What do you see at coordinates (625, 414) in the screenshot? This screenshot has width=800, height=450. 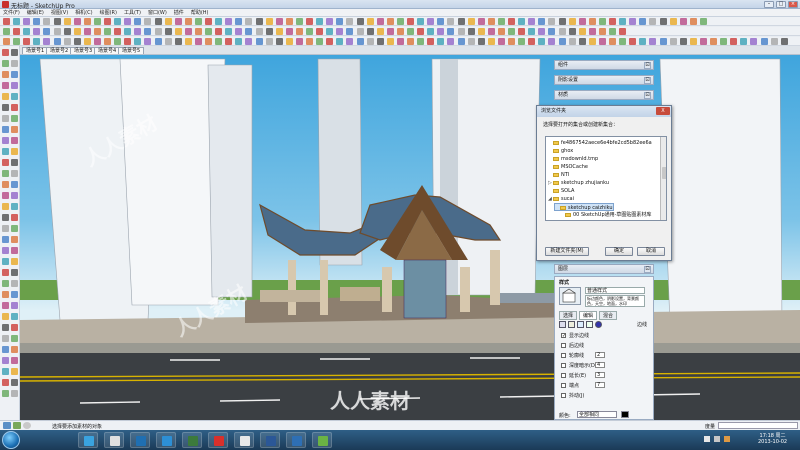 I see `edge-color-swatch` at bounding box center [625, 414].